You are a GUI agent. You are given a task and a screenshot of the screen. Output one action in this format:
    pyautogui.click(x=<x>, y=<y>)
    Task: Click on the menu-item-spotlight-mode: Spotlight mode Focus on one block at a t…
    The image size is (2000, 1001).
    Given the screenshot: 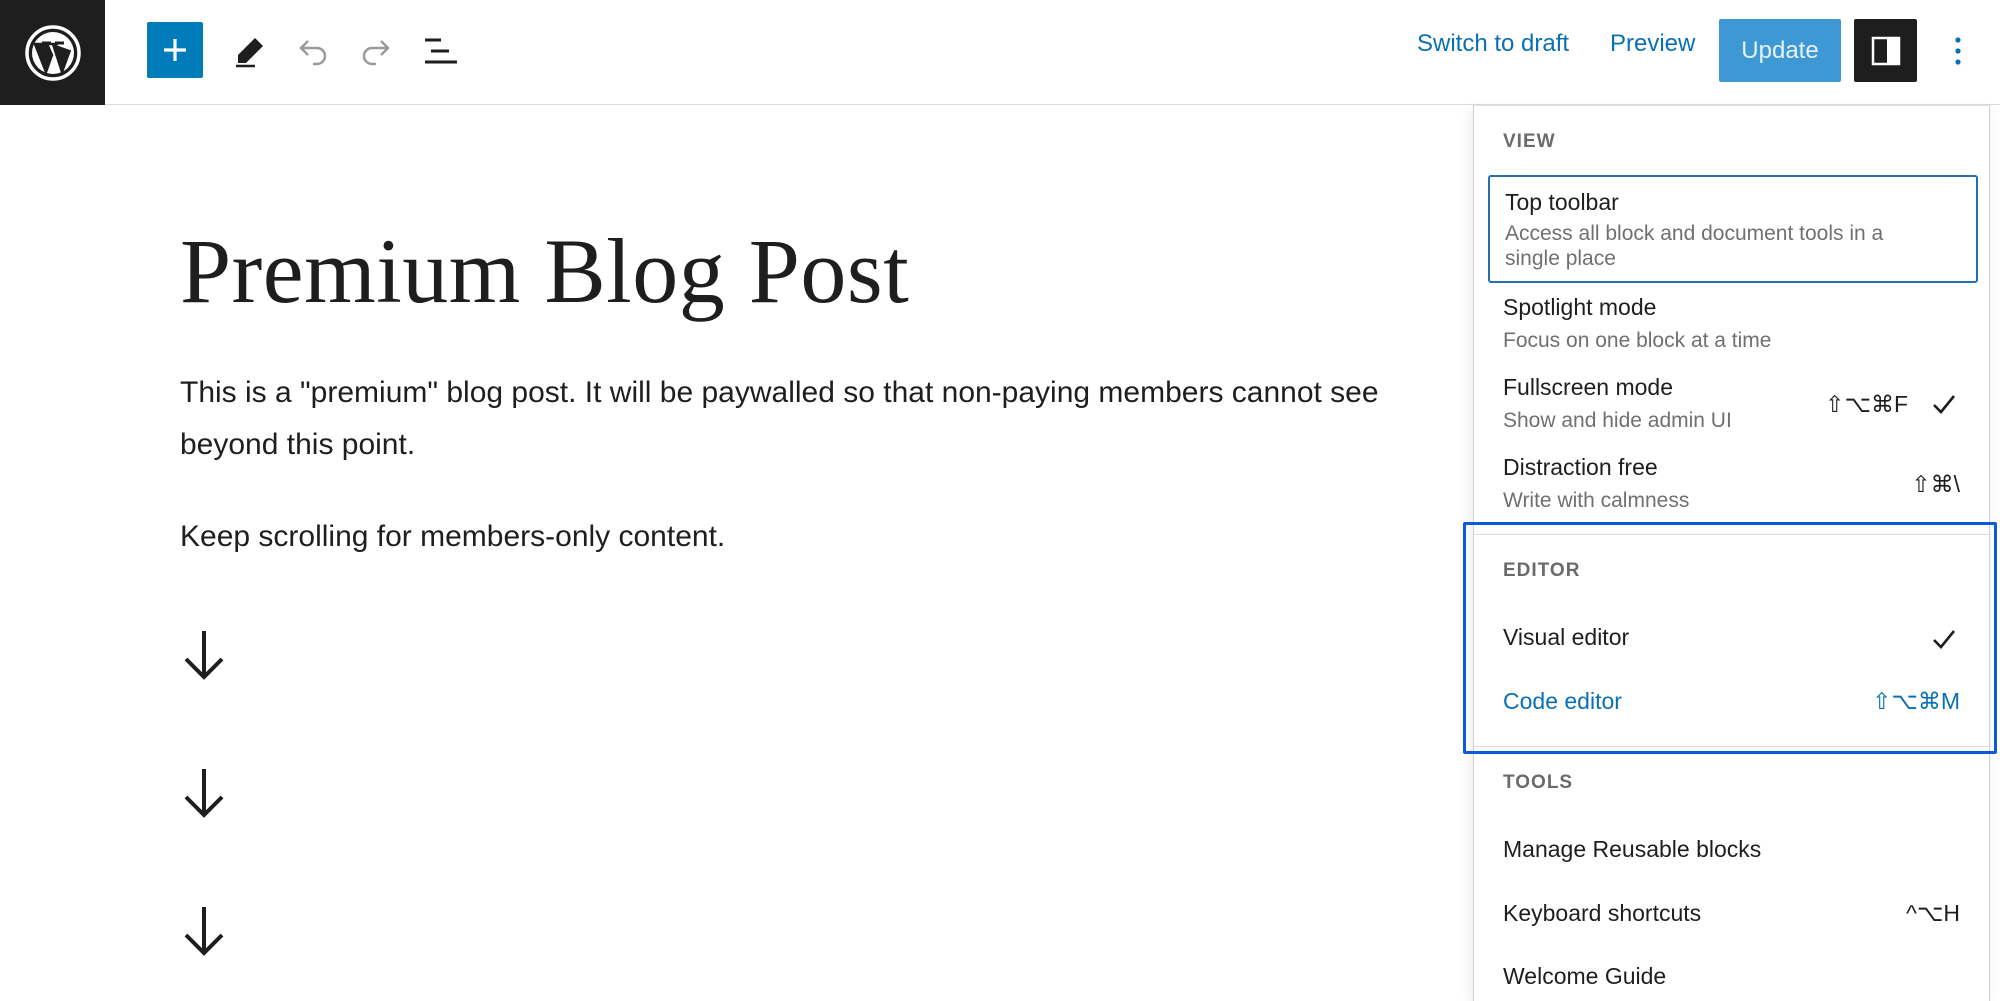 What is the action you would take?
    pyautogui.click(x=1733, y=325)
    